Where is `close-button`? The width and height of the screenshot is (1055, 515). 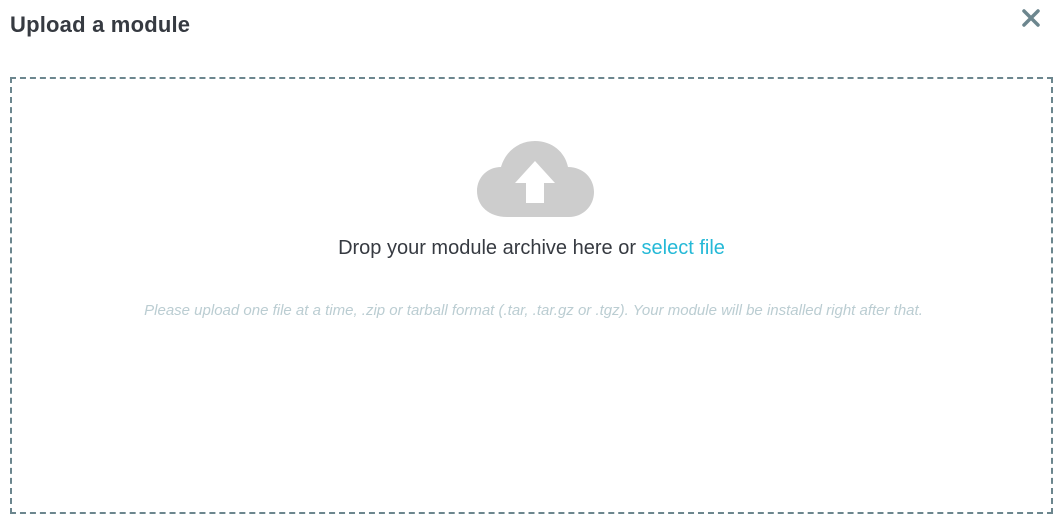 close-button is located at coordinates (1031, 18).